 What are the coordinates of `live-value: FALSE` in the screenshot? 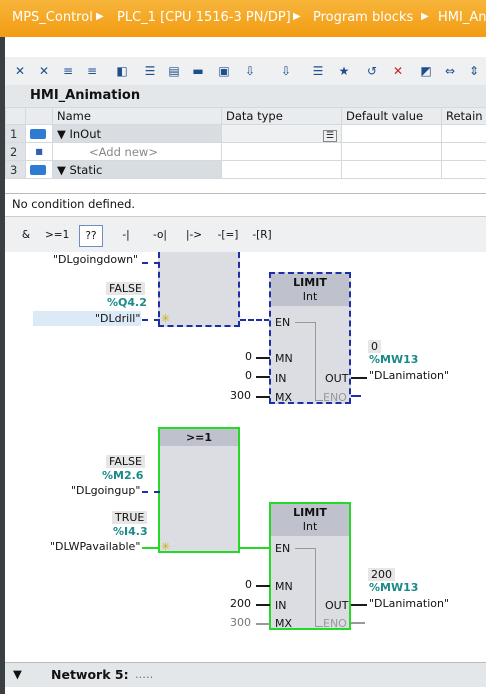 It's located at (125, 288).